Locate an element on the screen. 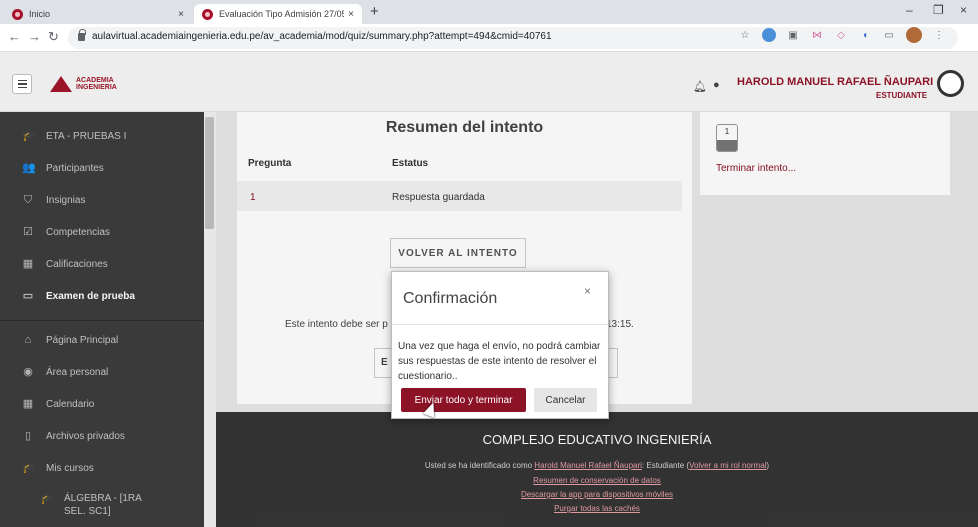 Image resolution: width=978 pixels, height=527 pixels. minimize-icon: – is located at coordinates (909, 10).